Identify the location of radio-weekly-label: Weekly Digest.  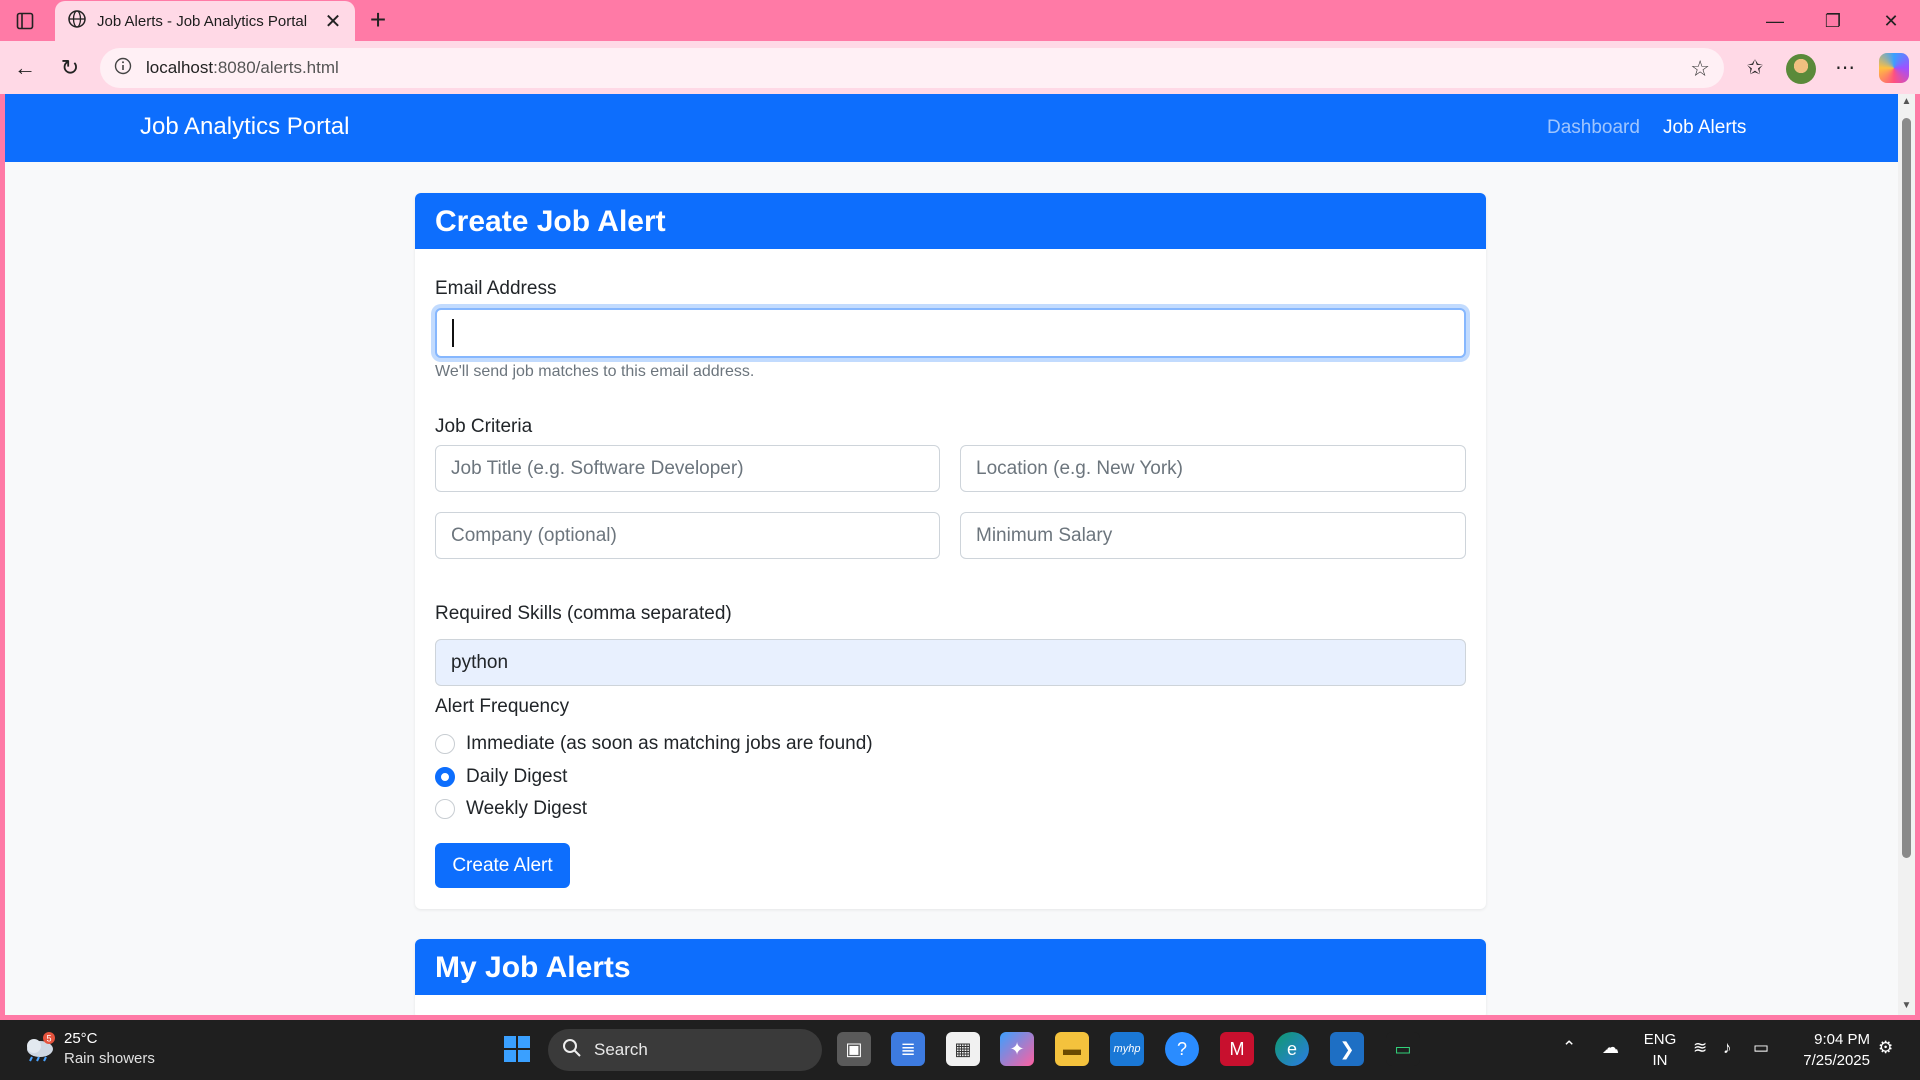
(527, 808).